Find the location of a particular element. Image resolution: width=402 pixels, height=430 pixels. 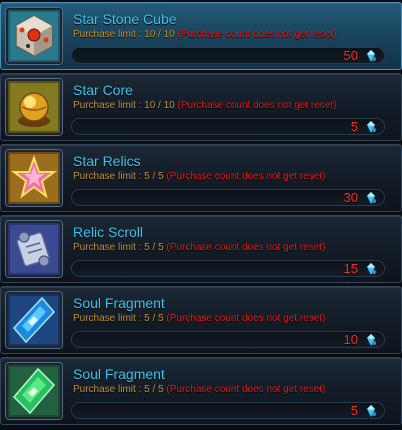

soul-fragment-blue-icon is located at coordinates (34, 320).